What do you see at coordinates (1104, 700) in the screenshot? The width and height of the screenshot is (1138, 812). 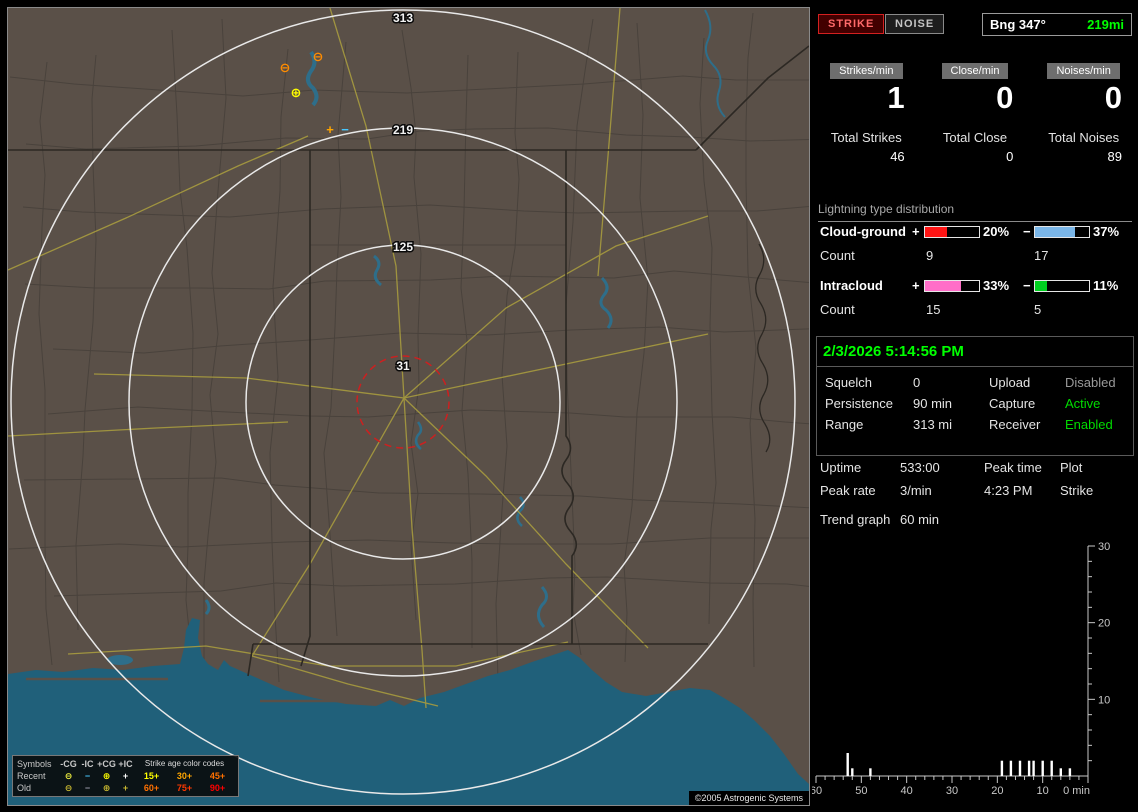 I see `trend-y-tick: 10` at bounding box center [1104, 700].